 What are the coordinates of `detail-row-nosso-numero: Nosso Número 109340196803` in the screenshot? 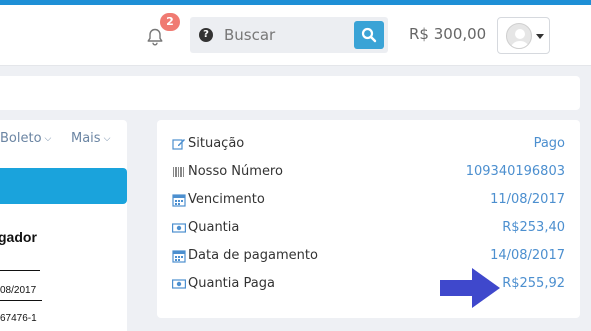 It's located at (368, 172).